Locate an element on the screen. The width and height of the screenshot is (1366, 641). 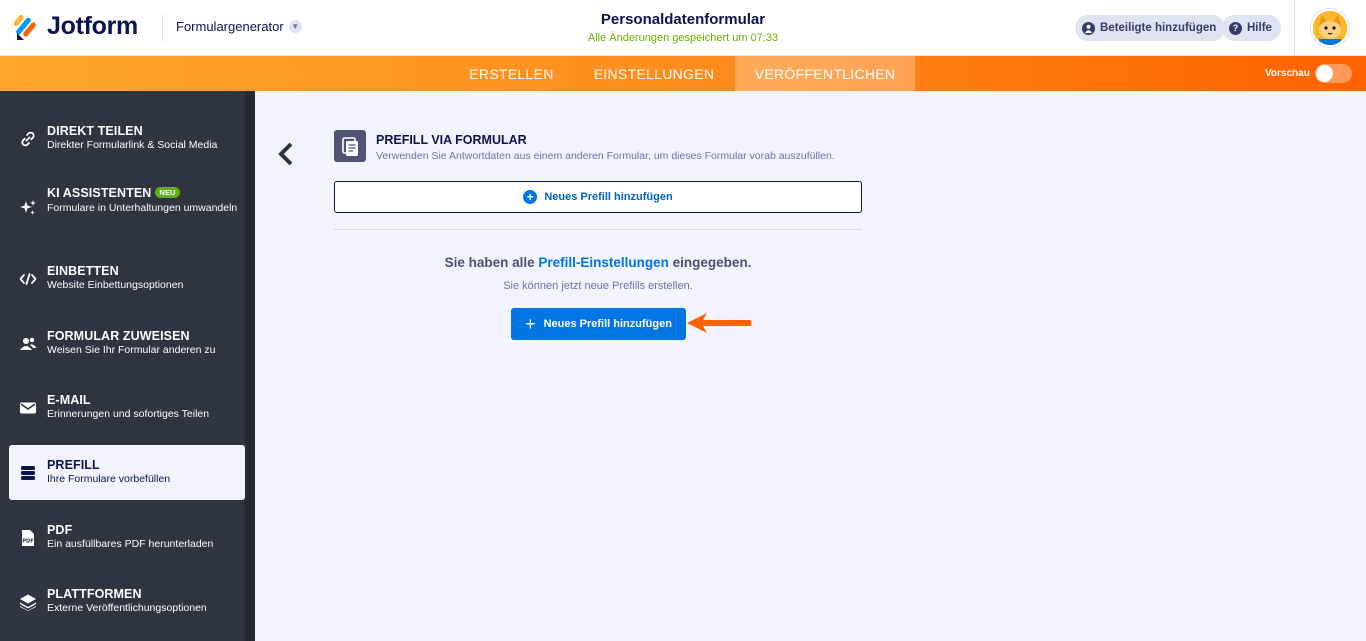
sidebar-item-subtitle: Direkter Formularlink & Social Media is located at coordinates (132, 145).